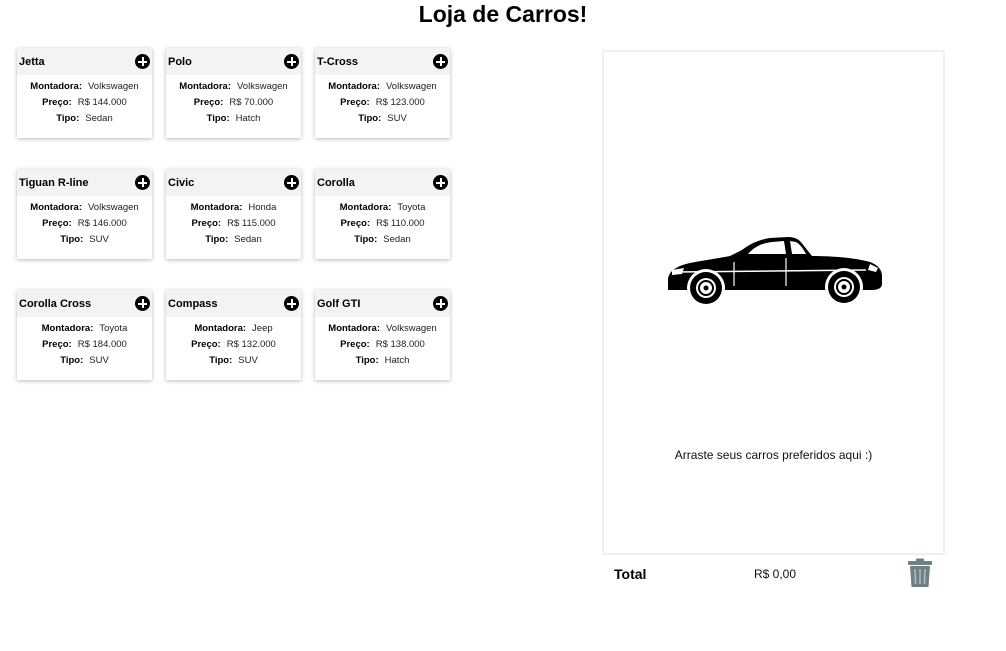 The width and height of the screenshot is (1006, 651). Describe the element at coordinates (336, 182) in the screenshot. I see `car-name: Corolla` at that location.